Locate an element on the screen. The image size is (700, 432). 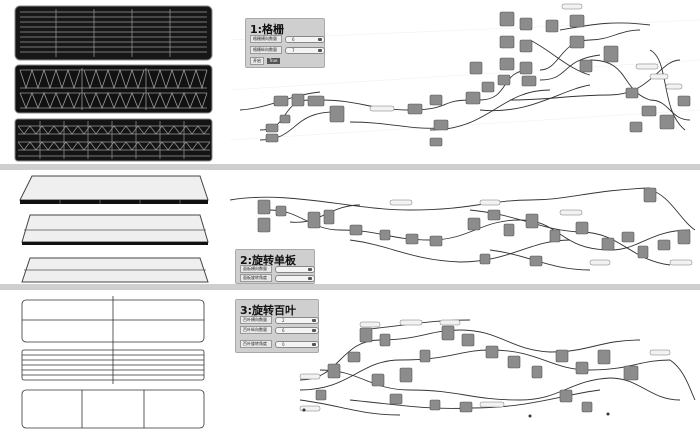
slider-louver-vertical: 百叶纵向数量 6 is located at coordinates (279, 330).